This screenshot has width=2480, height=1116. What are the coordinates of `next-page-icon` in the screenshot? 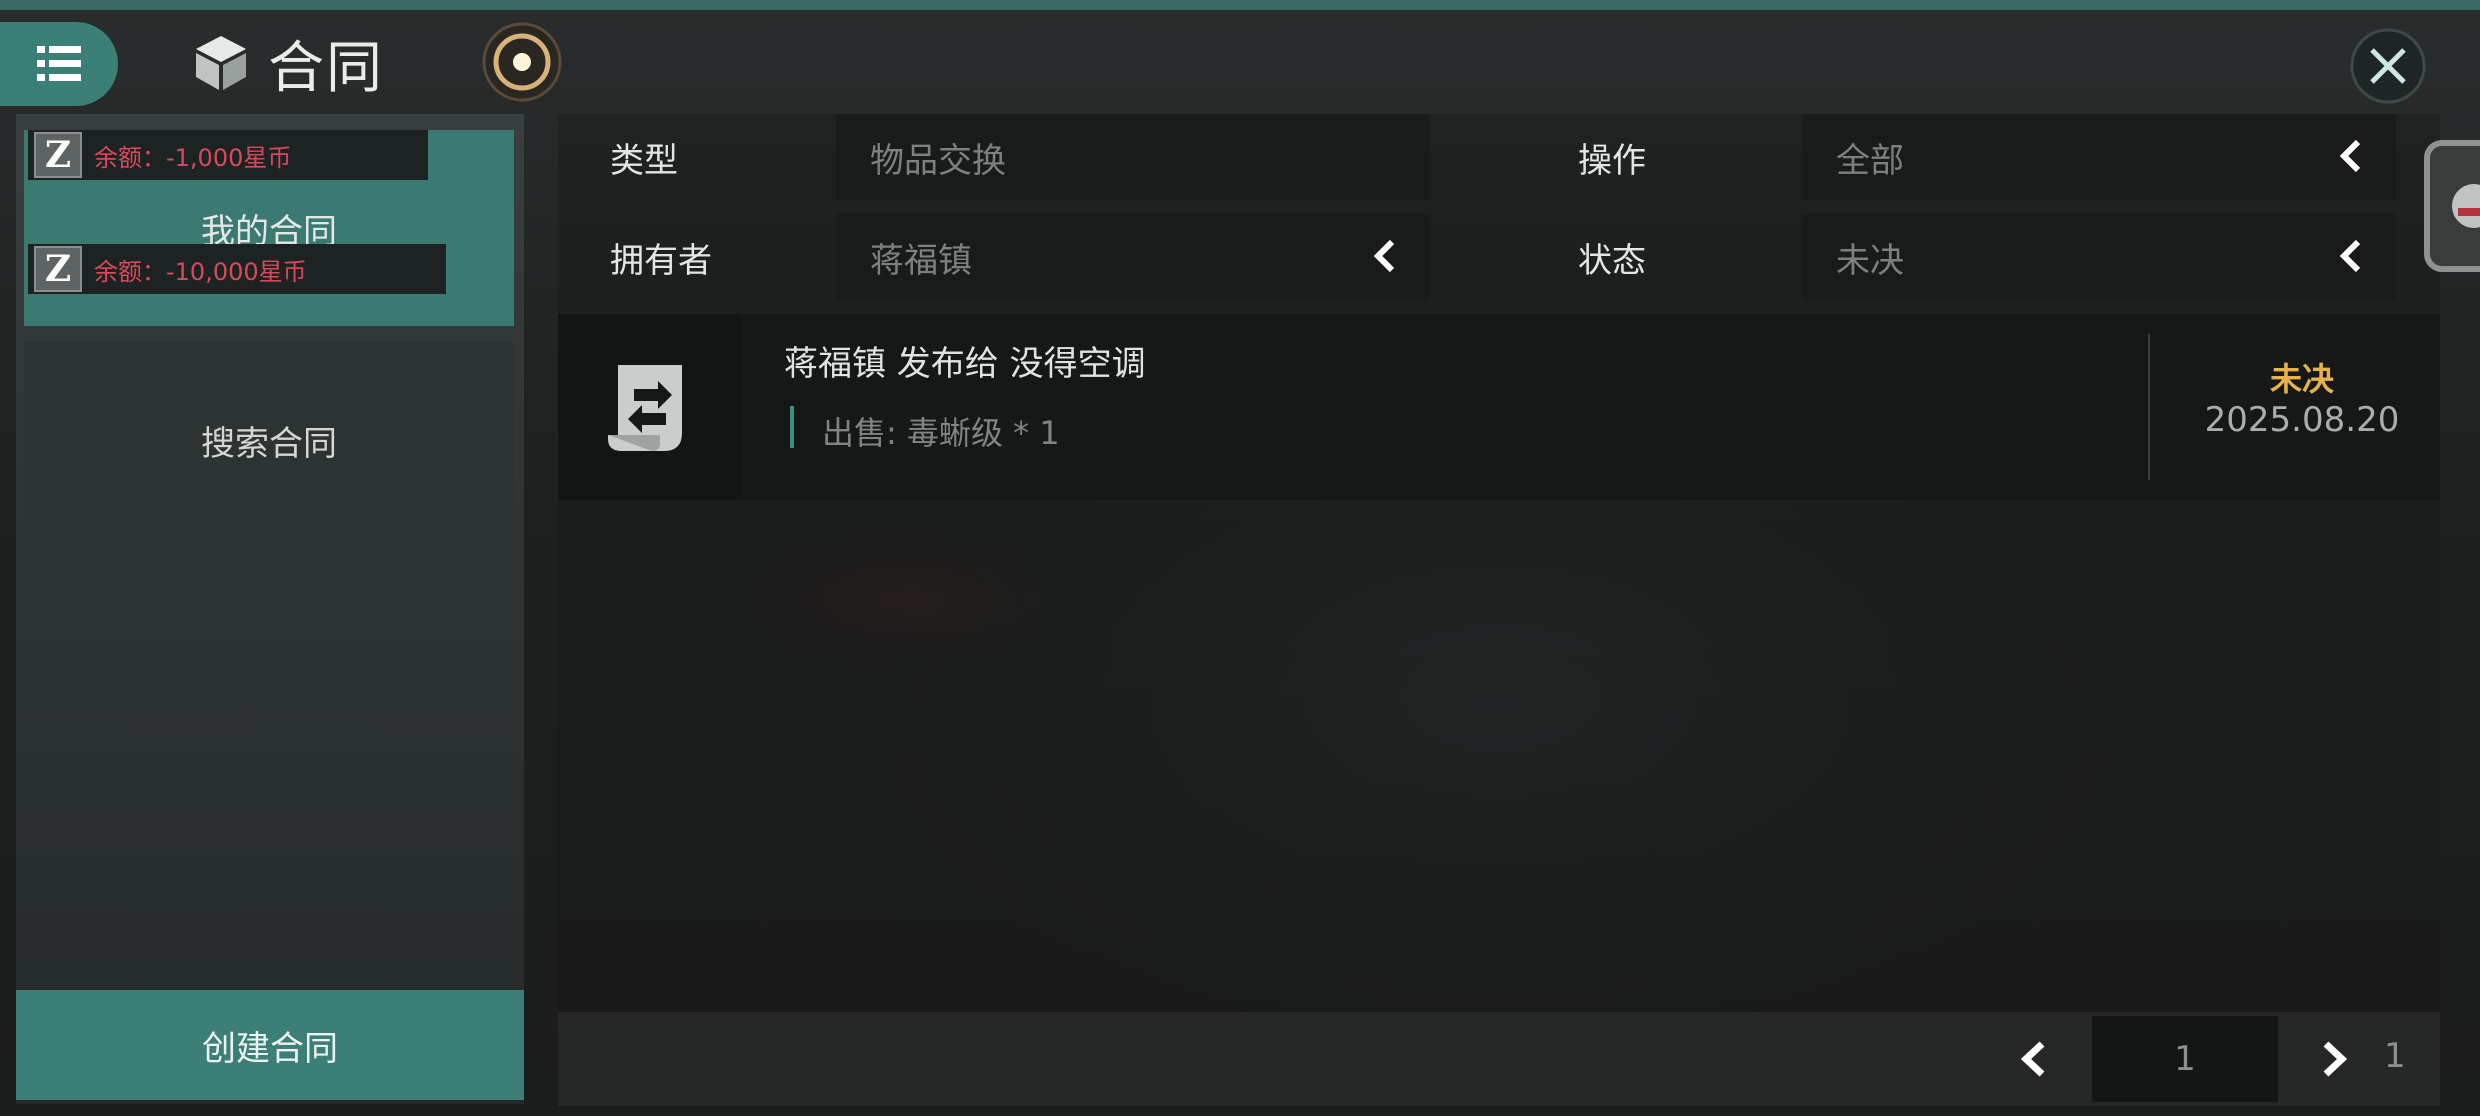 It's located at (2333, 1059).